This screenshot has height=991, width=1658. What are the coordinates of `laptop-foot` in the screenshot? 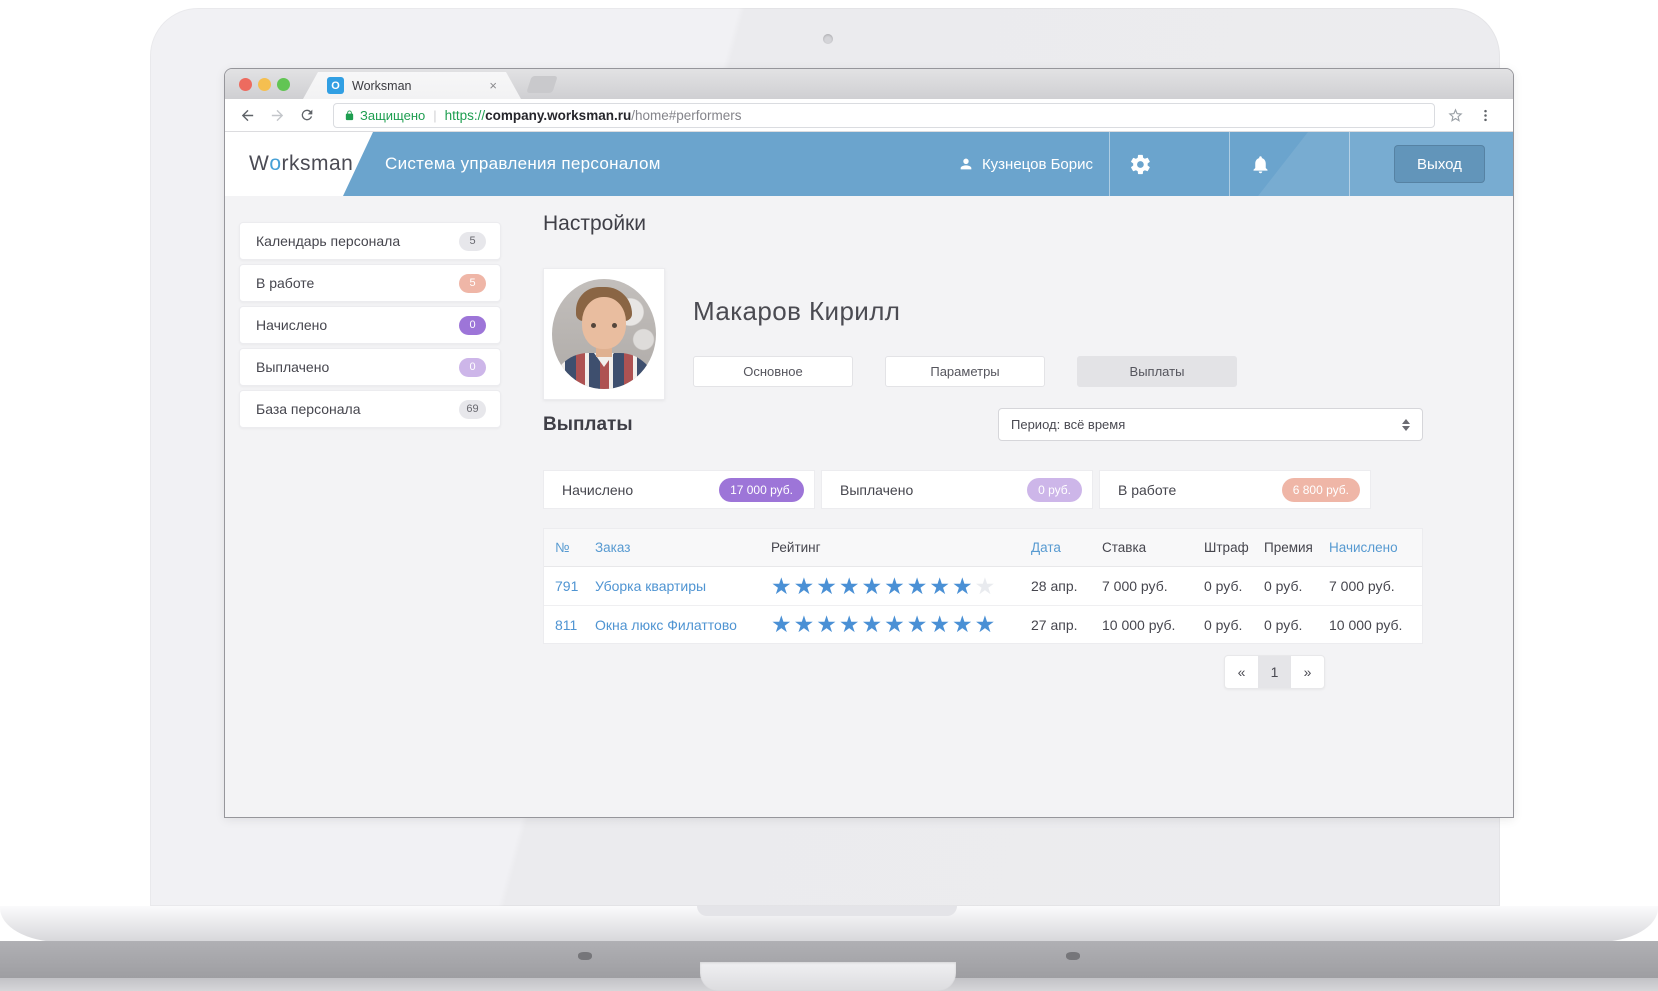 It's located at (1073, 956).